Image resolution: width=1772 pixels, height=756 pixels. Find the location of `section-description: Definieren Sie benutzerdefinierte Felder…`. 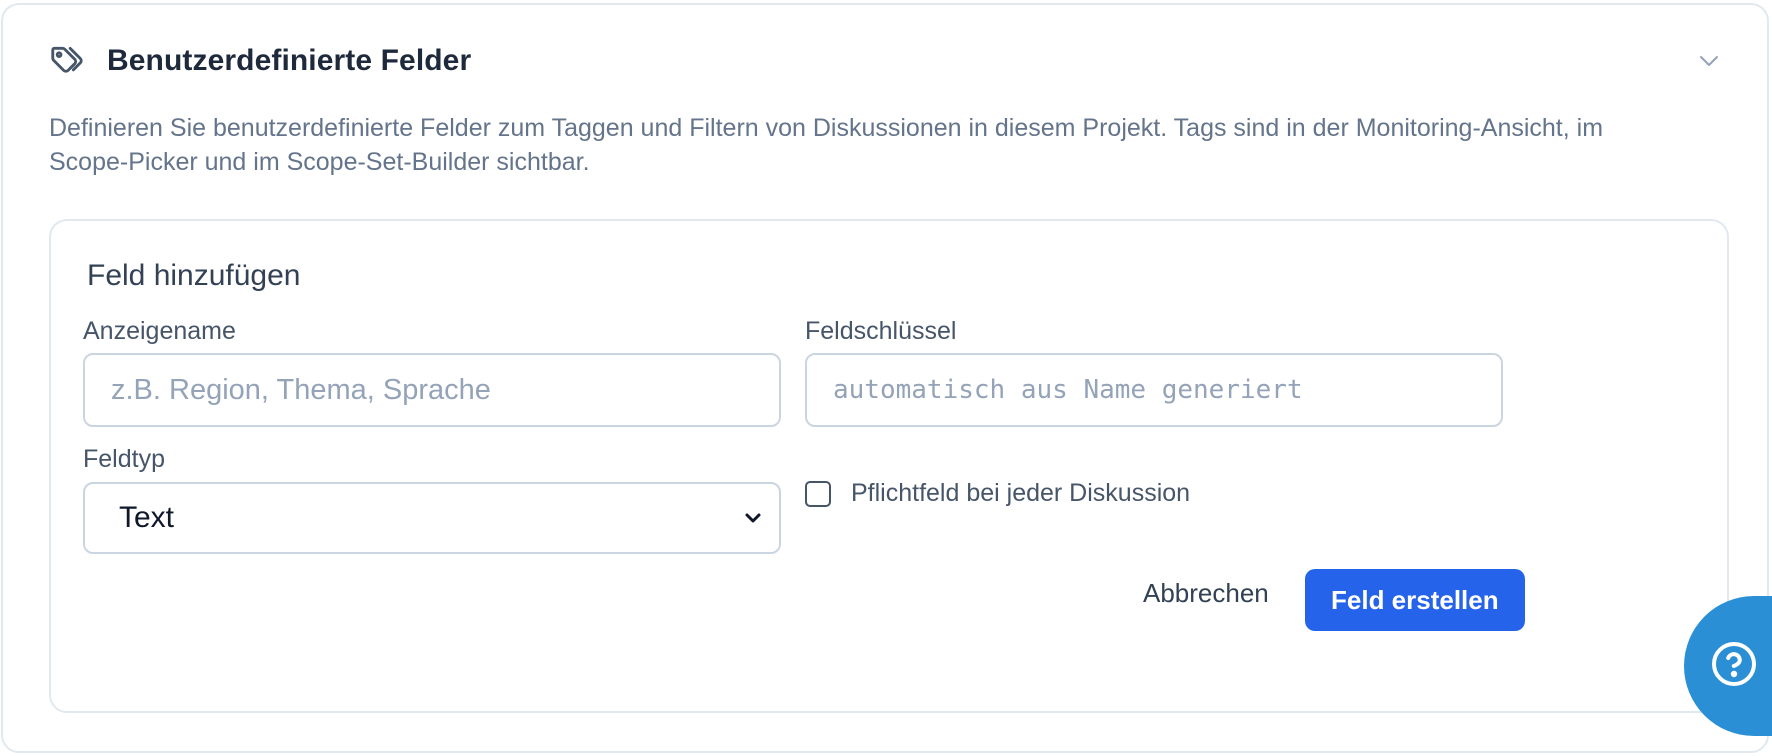

section-description: Definieren Sie benutzerdefinierte Felder… is located at coordinates (826, 145).